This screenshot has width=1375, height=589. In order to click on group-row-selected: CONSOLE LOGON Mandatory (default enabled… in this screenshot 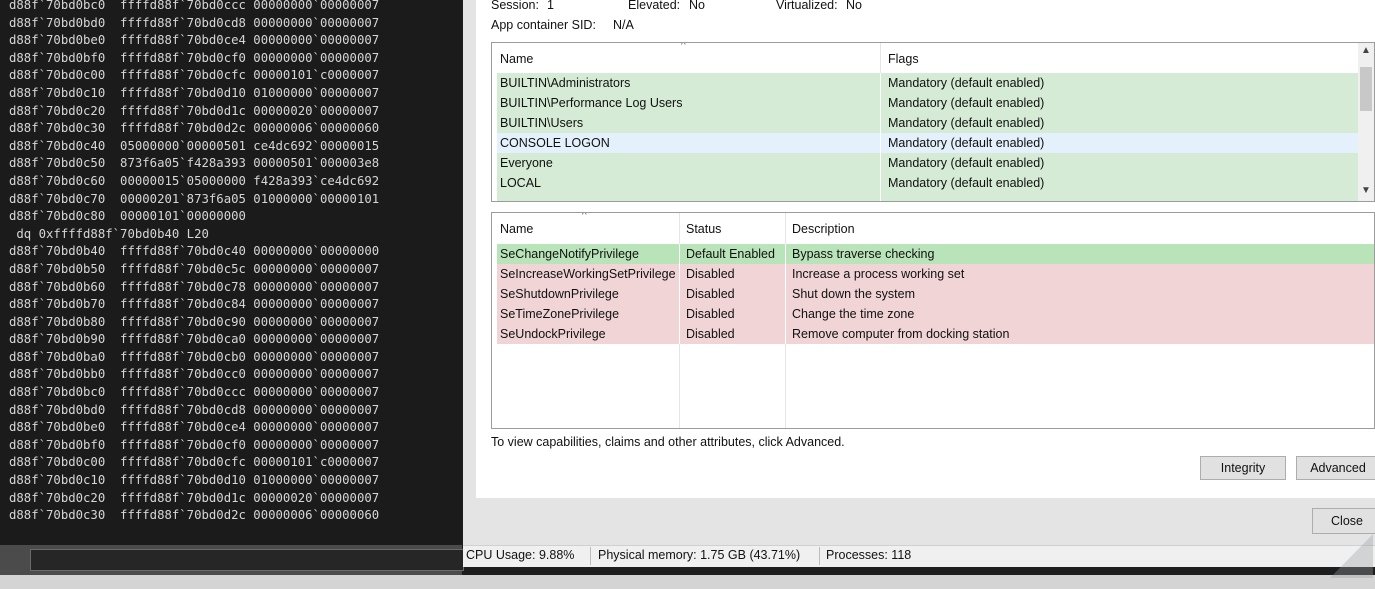, I will do `click(928, 143)`.